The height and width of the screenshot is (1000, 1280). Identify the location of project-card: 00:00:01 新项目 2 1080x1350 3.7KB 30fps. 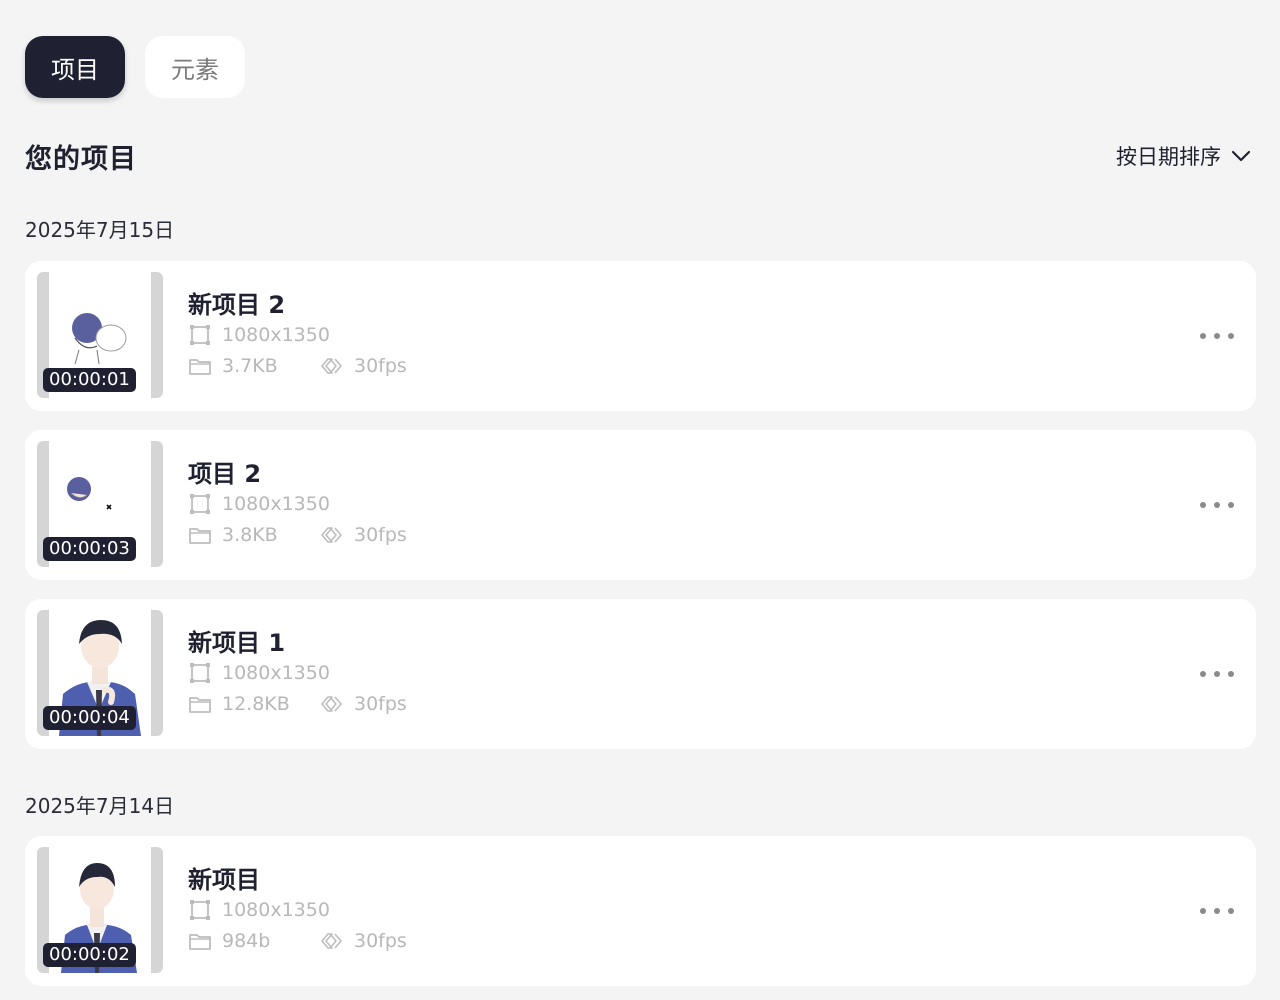
(640, 336).